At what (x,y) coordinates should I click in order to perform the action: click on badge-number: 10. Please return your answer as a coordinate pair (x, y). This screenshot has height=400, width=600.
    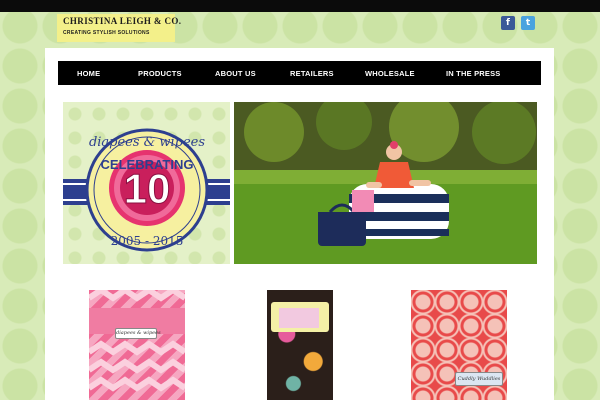
    Looking at the image, I should click on (147, 188).